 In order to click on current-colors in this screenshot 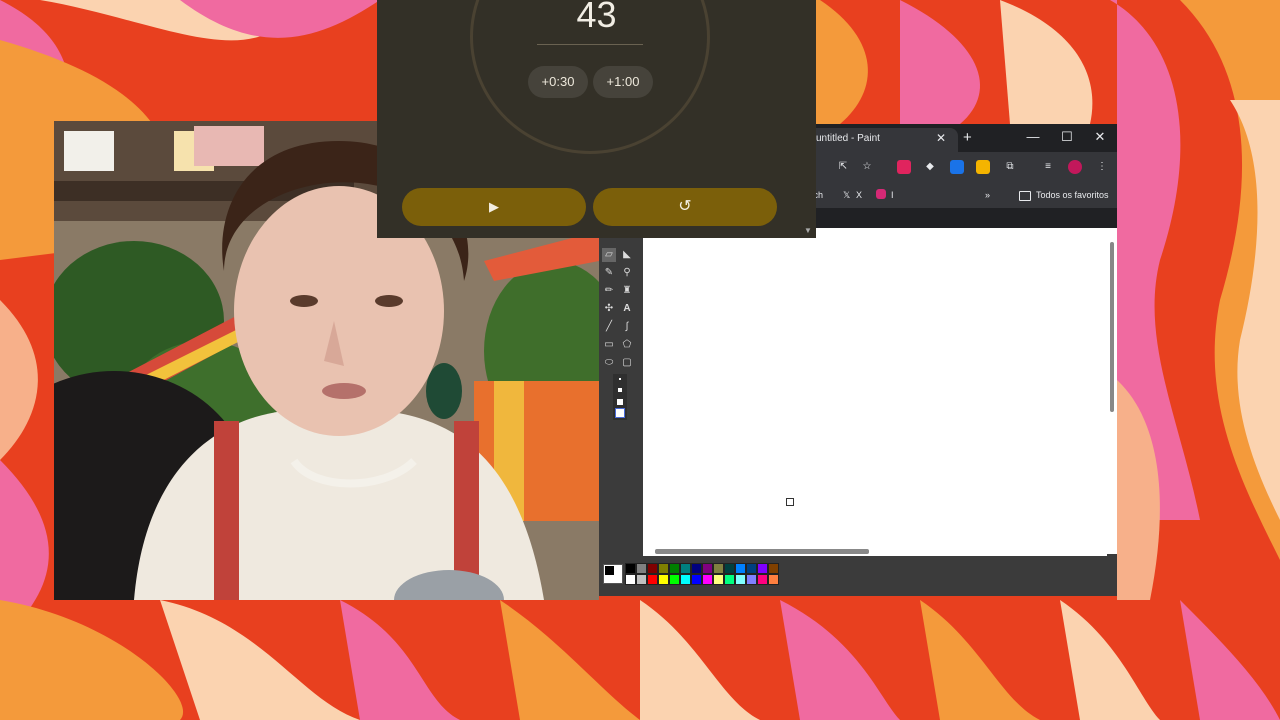, I will do `click(613, 574)`.